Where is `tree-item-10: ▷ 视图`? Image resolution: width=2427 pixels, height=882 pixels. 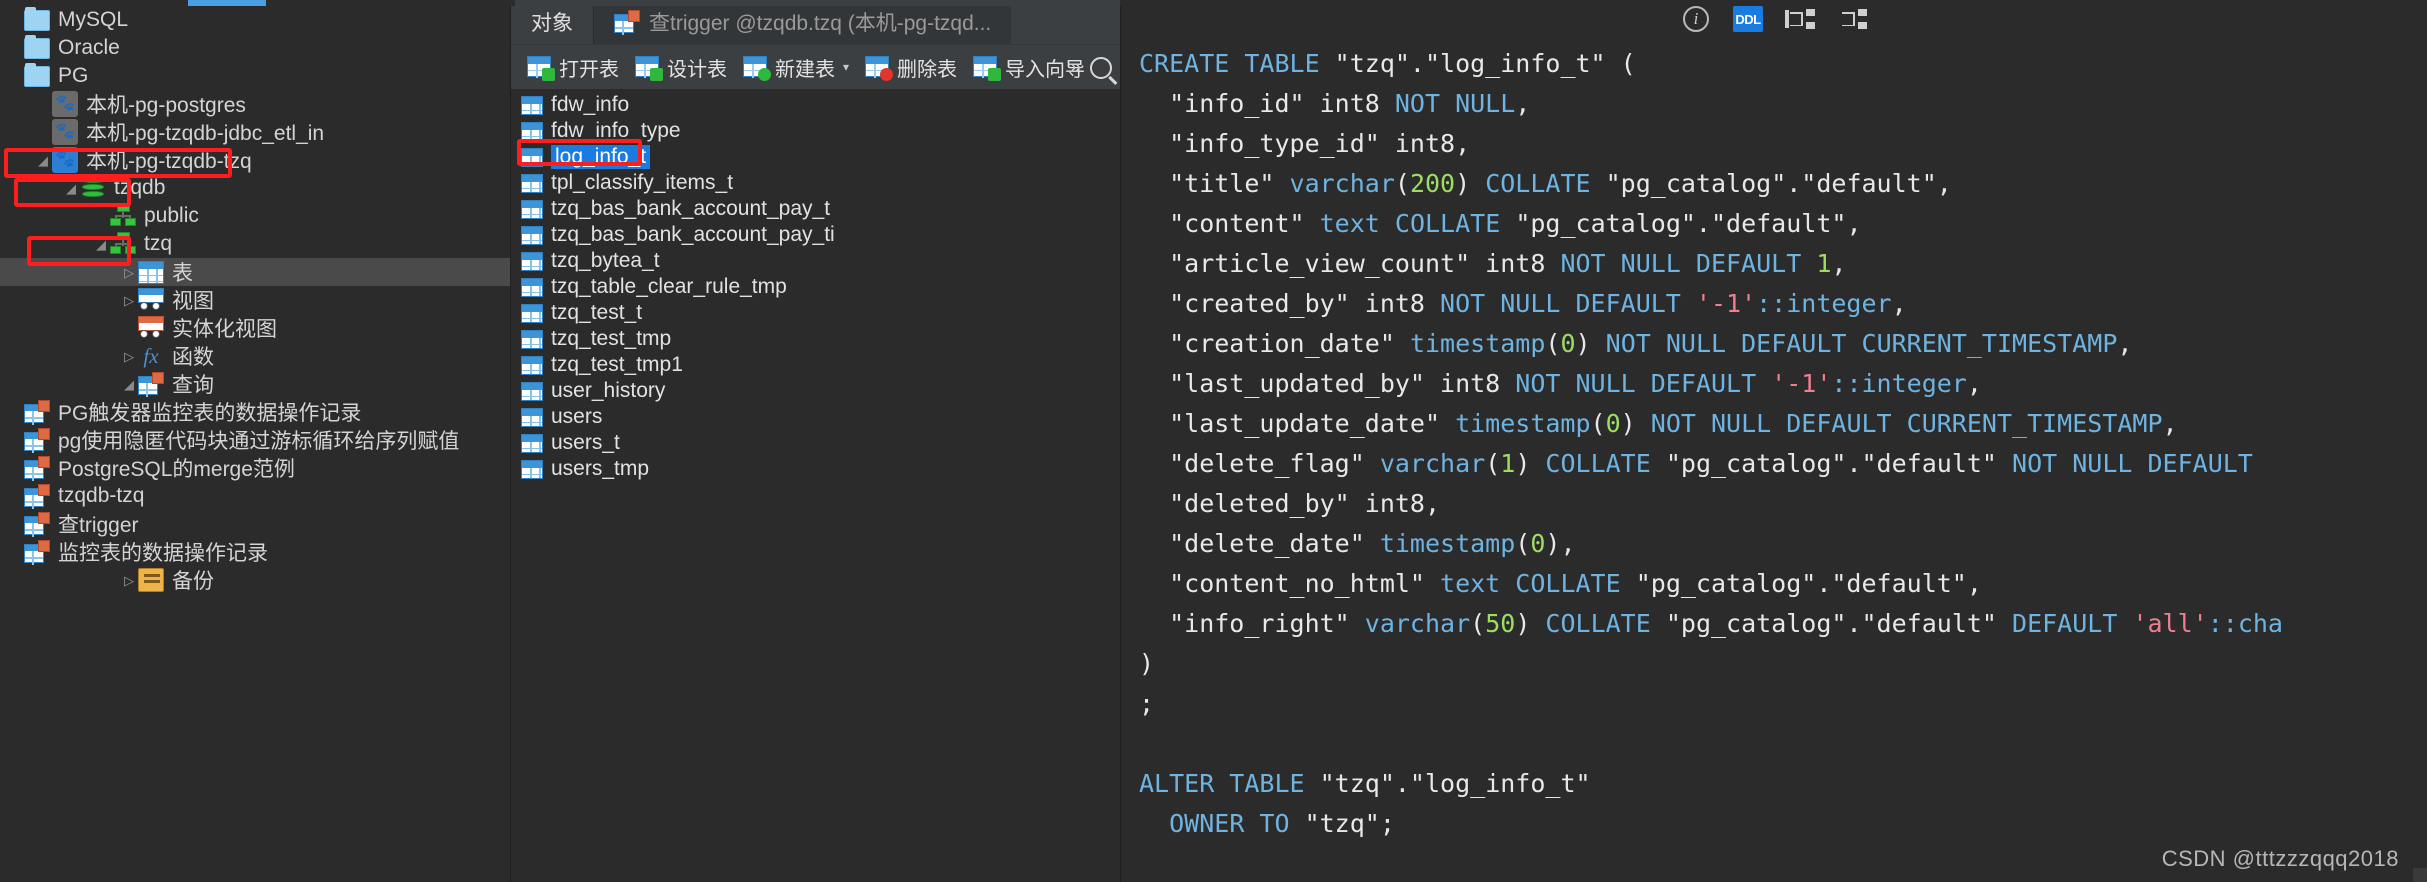 tree-item-10: ▷ 视图 is located at coordinates (255, 300).